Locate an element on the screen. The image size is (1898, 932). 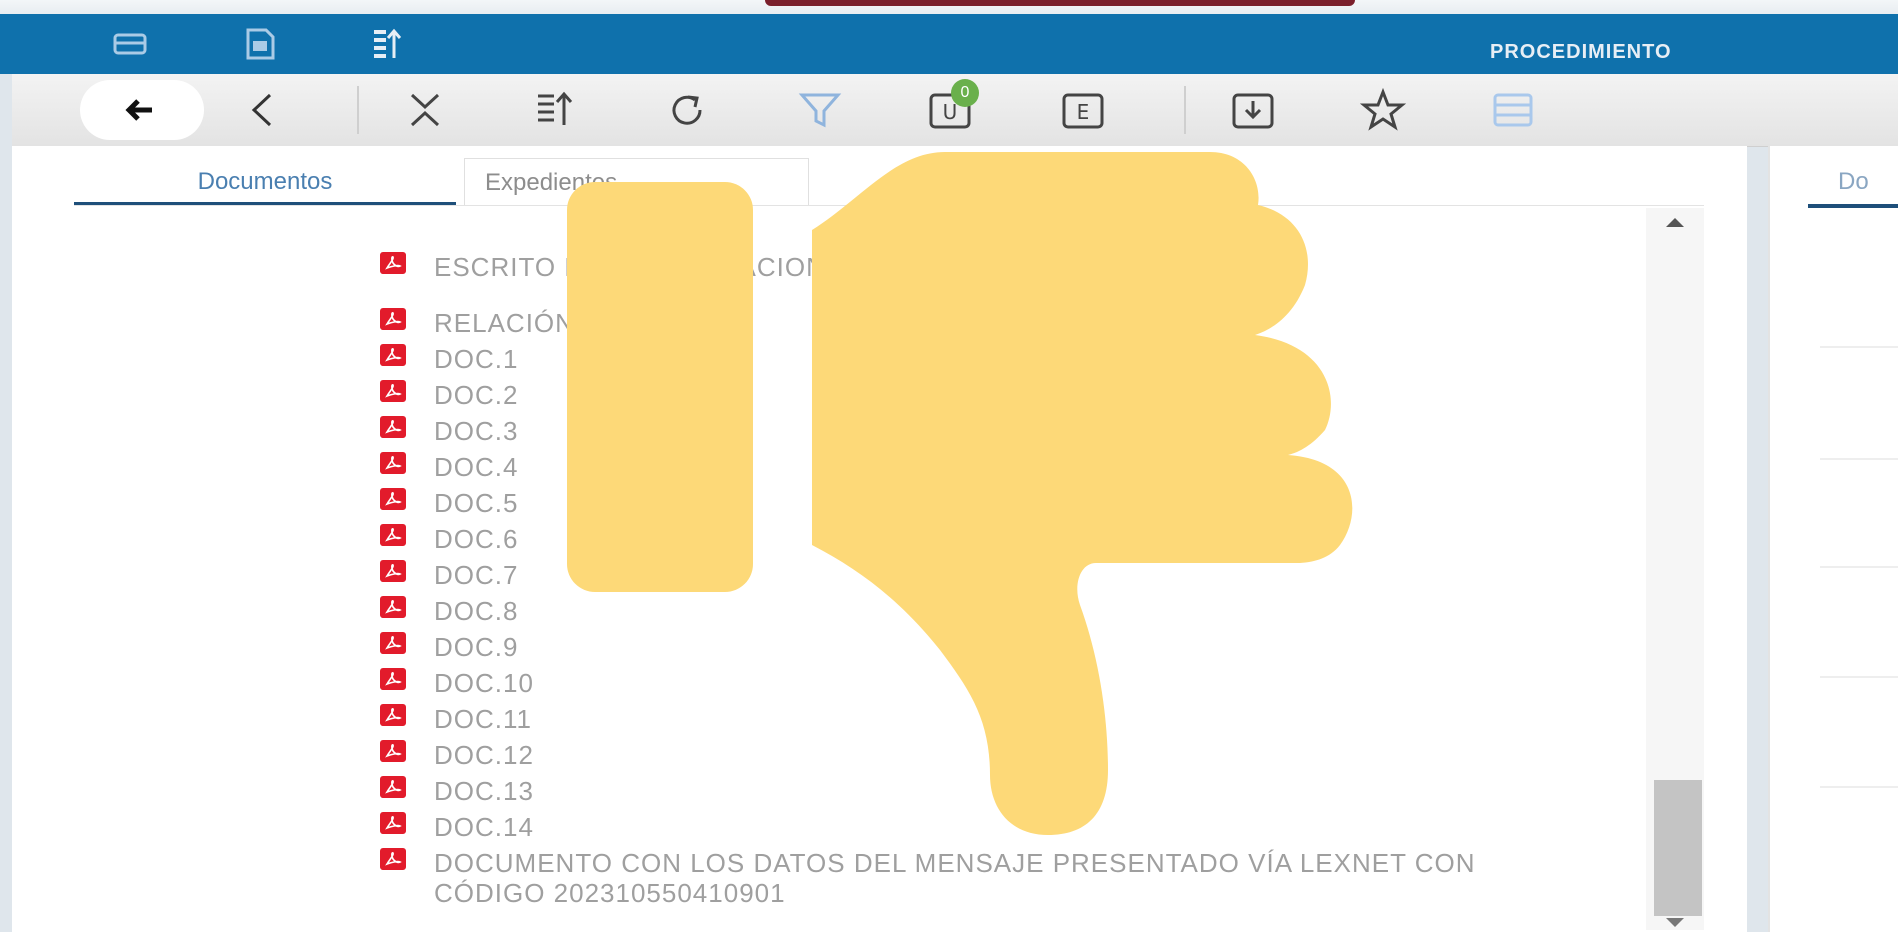
document-item: DOC.9 is located at coordinates (707, 647).